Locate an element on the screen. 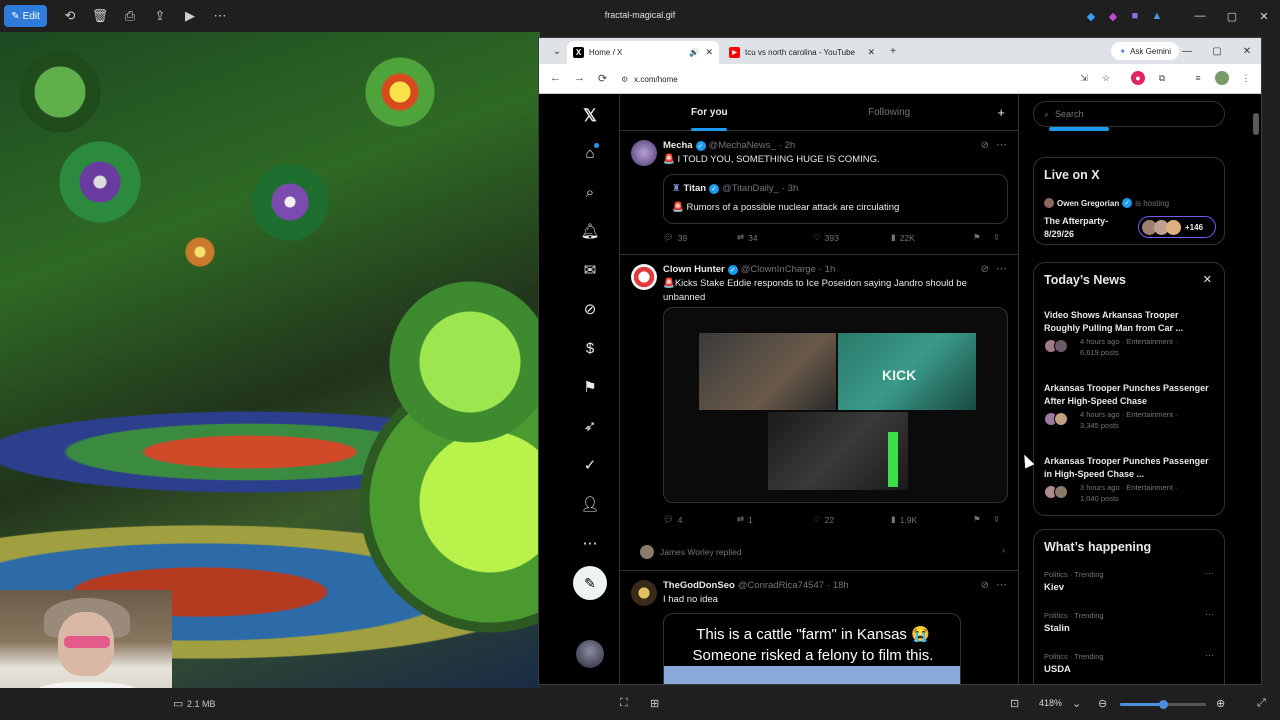 This screenshot has width=1280, height=720. join-space-button: +146 is located at coordinates (1177, 227).